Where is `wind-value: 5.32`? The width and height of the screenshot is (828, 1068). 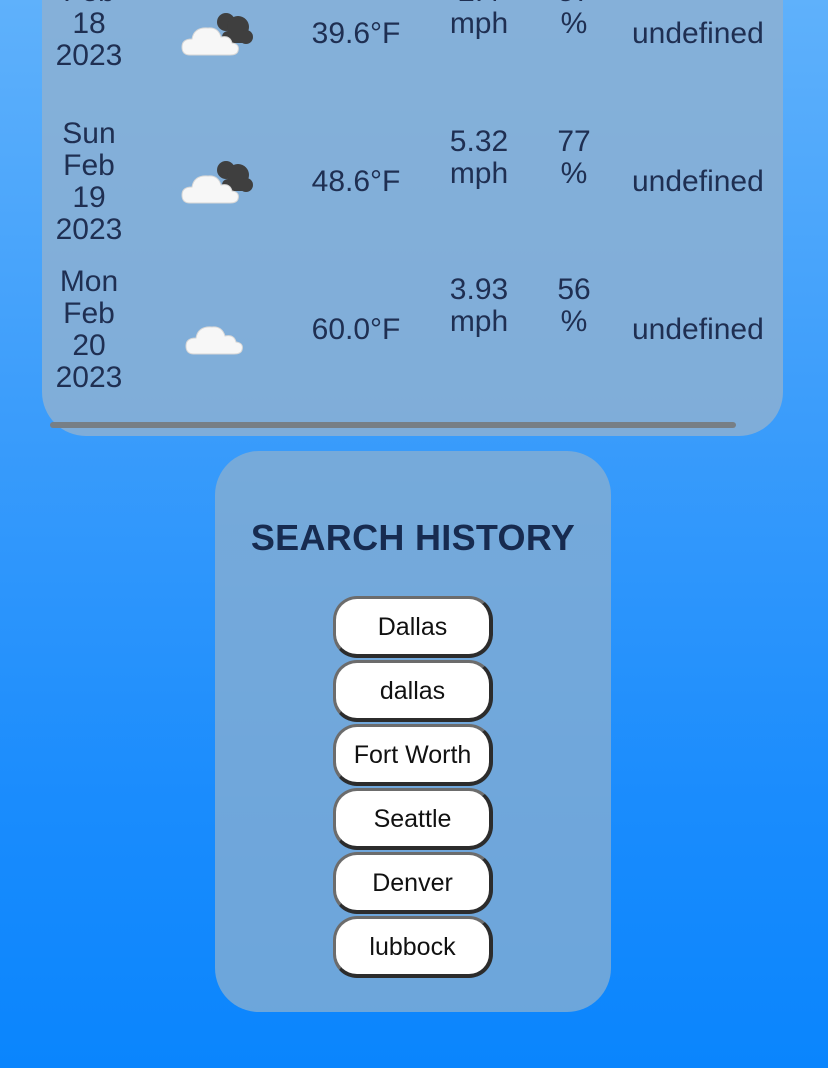 wind-value: 5.32 is located at coordinates (479, 141).